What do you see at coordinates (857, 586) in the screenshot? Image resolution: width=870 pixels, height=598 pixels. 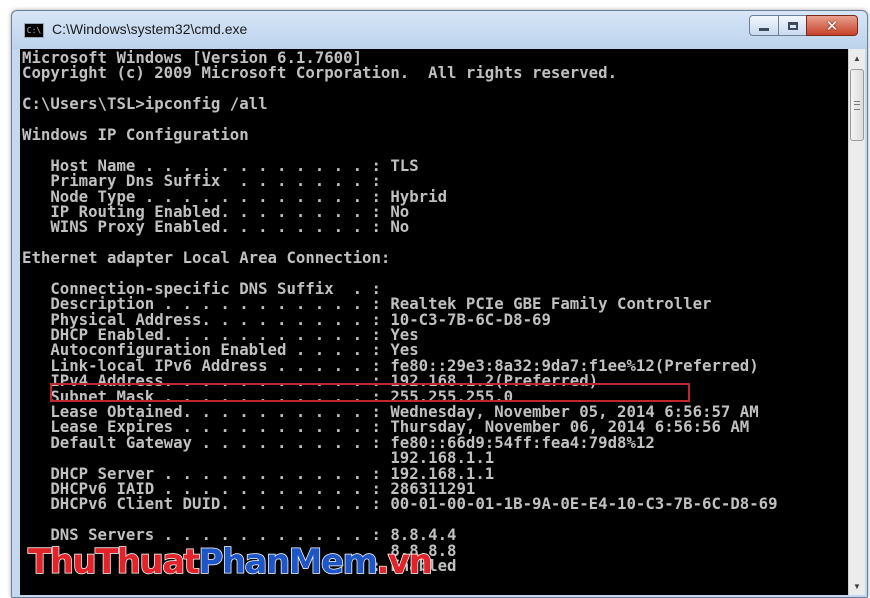 I see `scroll-down-icon: ▼` at bounding box center [857, 586].